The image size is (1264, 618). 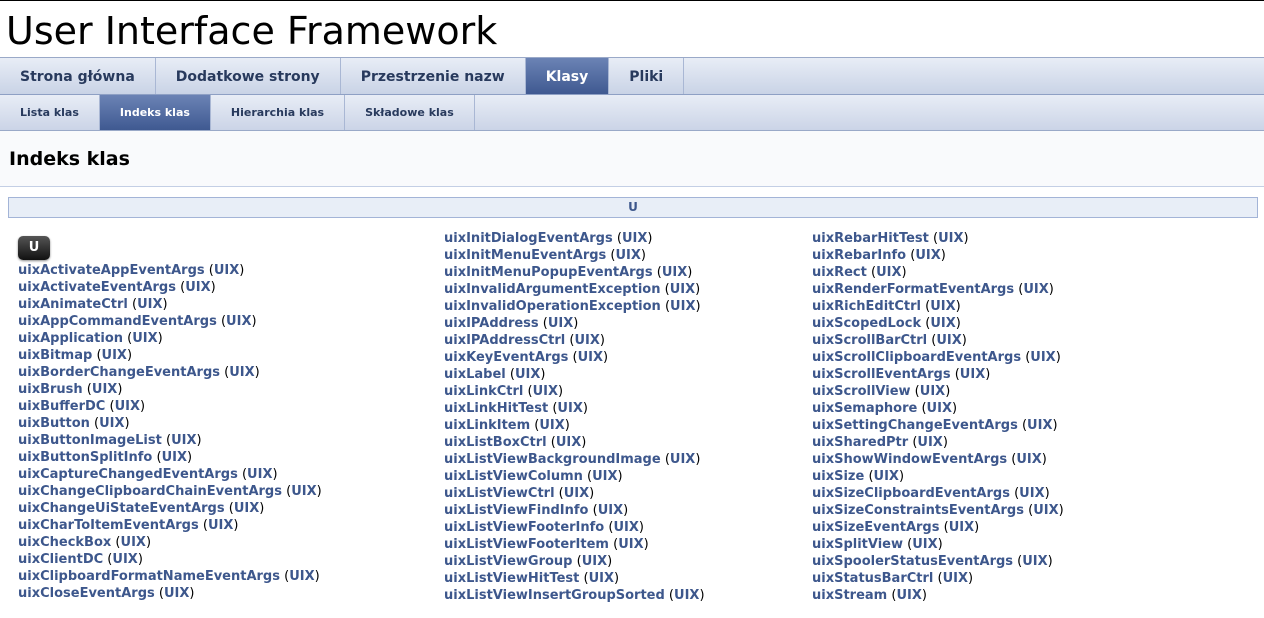 What do you see at coordinates (90, 440) in the screenshot?
I see `class-link: uixButtonImageList` at bounding box center [90, 440].